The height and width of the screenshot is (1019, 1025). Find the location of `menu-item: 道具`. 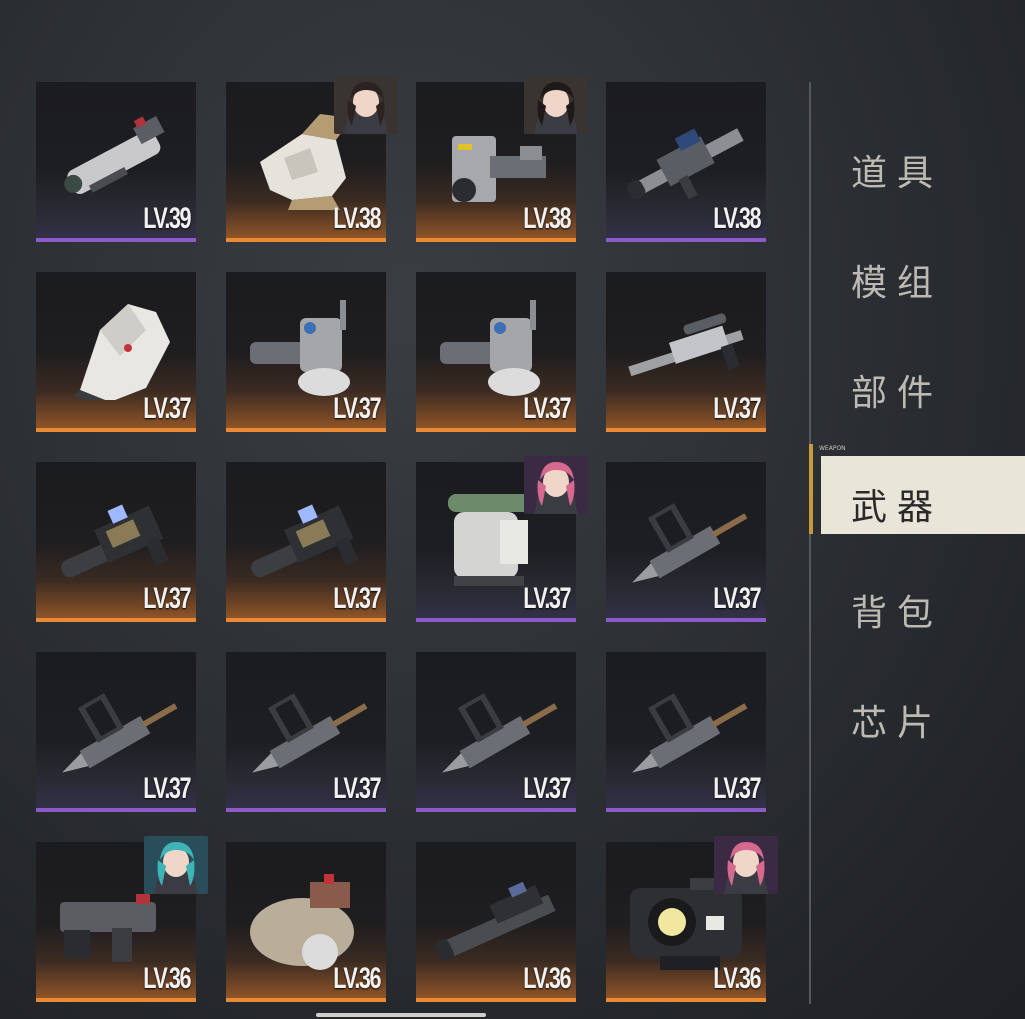

menu-item: 道具 is located at coordinates (917, 162).